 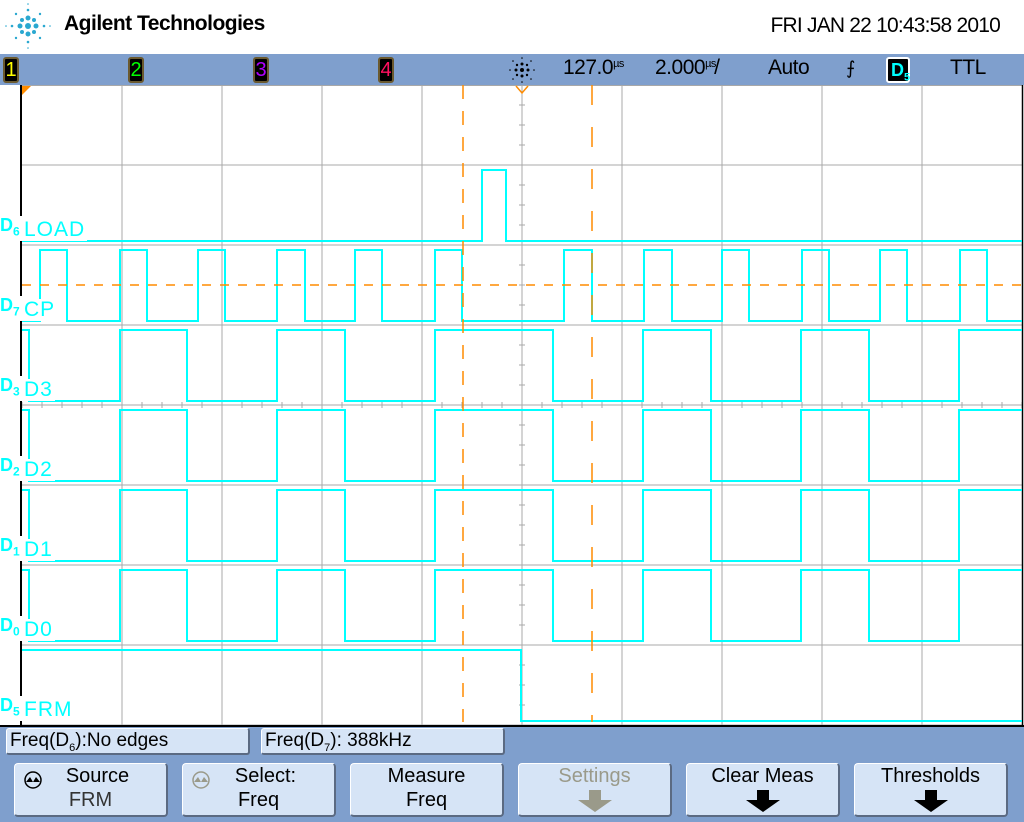 I want to click on digital-channel-id: D3, so click(x=11, y=388).